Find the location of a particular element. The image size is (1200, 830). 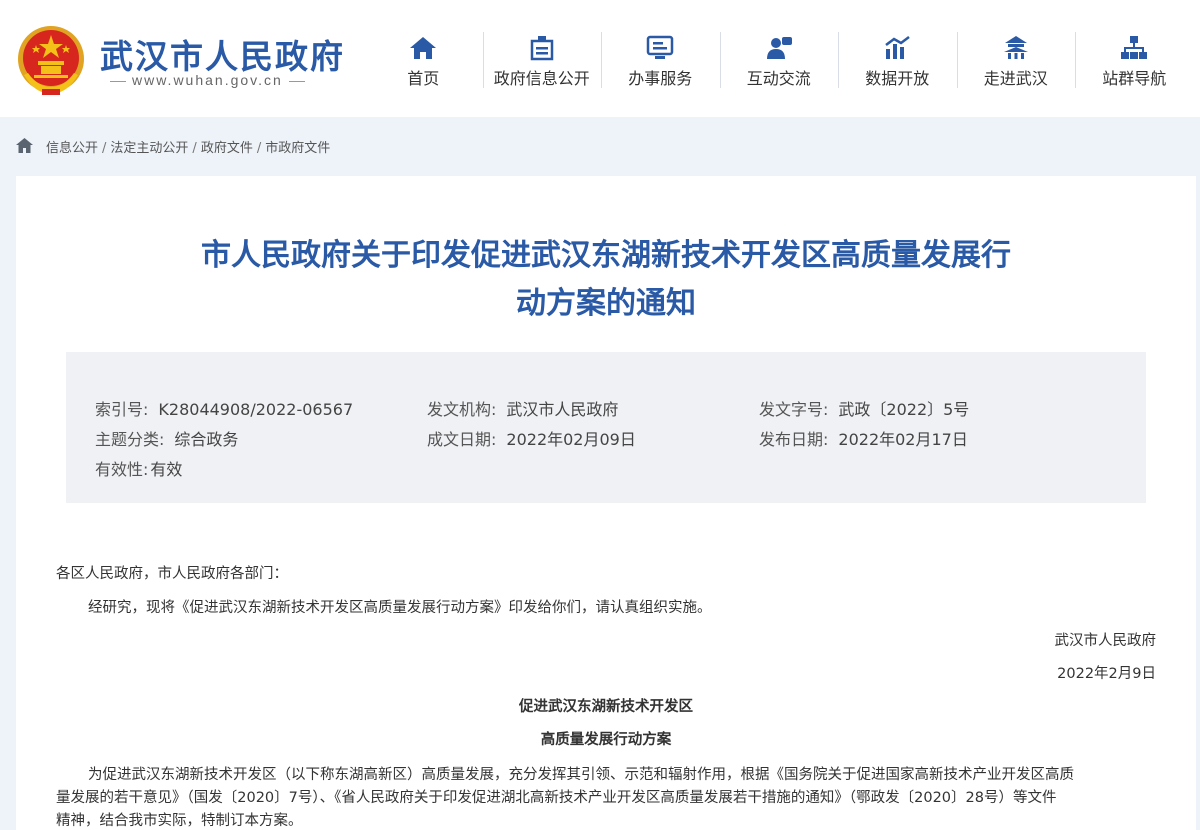

meta-key: 发文字号: is located at coordinates (794, 409).